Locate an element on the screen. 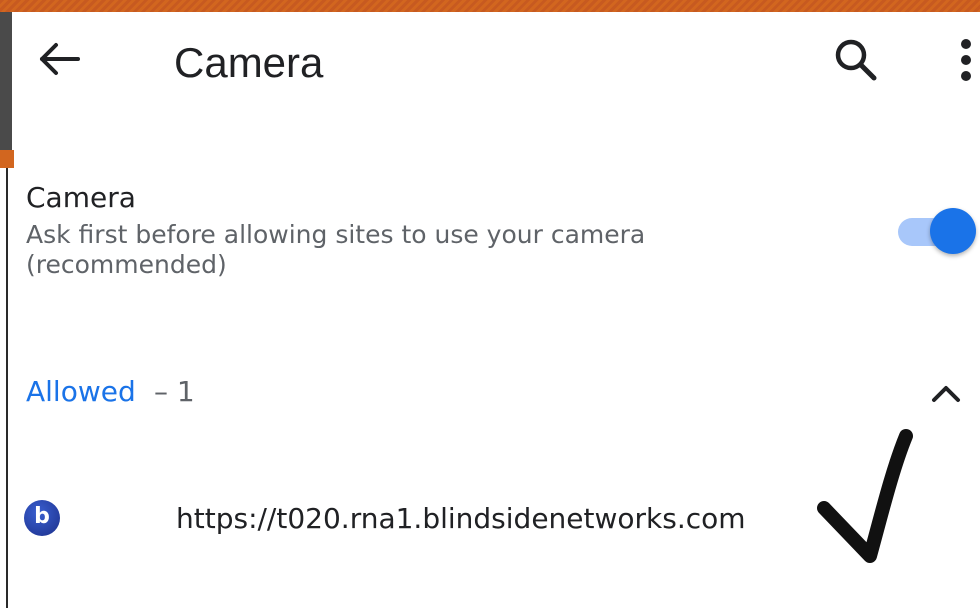  allowed-section-header: Allowed – 1 is located at coordinates (497, 391).